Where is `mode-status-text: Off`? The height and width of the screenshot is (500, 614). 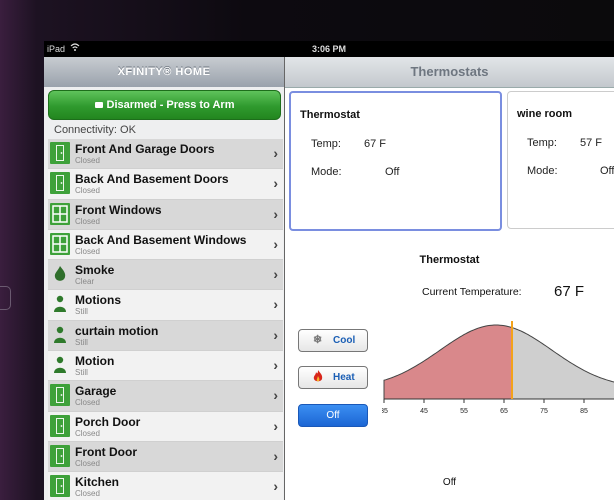 mode-status-text: Off is located at coordinates (449, 482).